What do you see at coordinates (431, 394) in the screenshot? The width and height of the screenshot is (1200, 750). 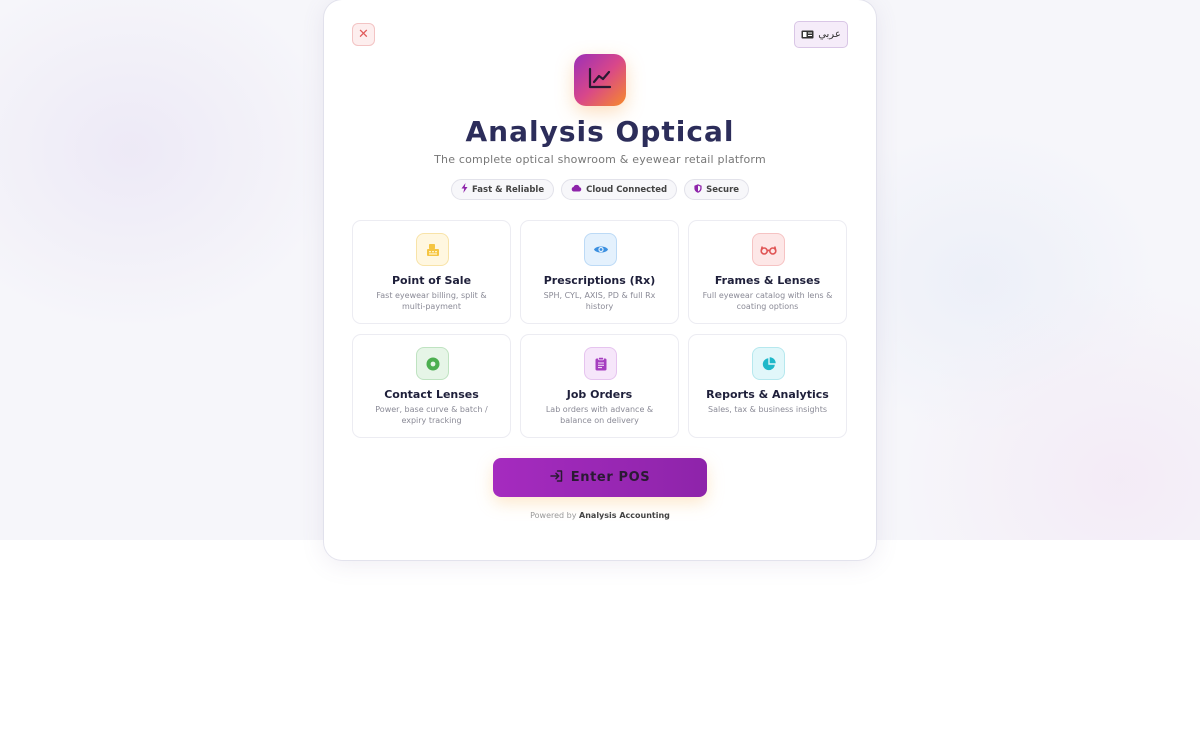 I see `feature-title: Contact Lenses` at bounding box center [431, 394].